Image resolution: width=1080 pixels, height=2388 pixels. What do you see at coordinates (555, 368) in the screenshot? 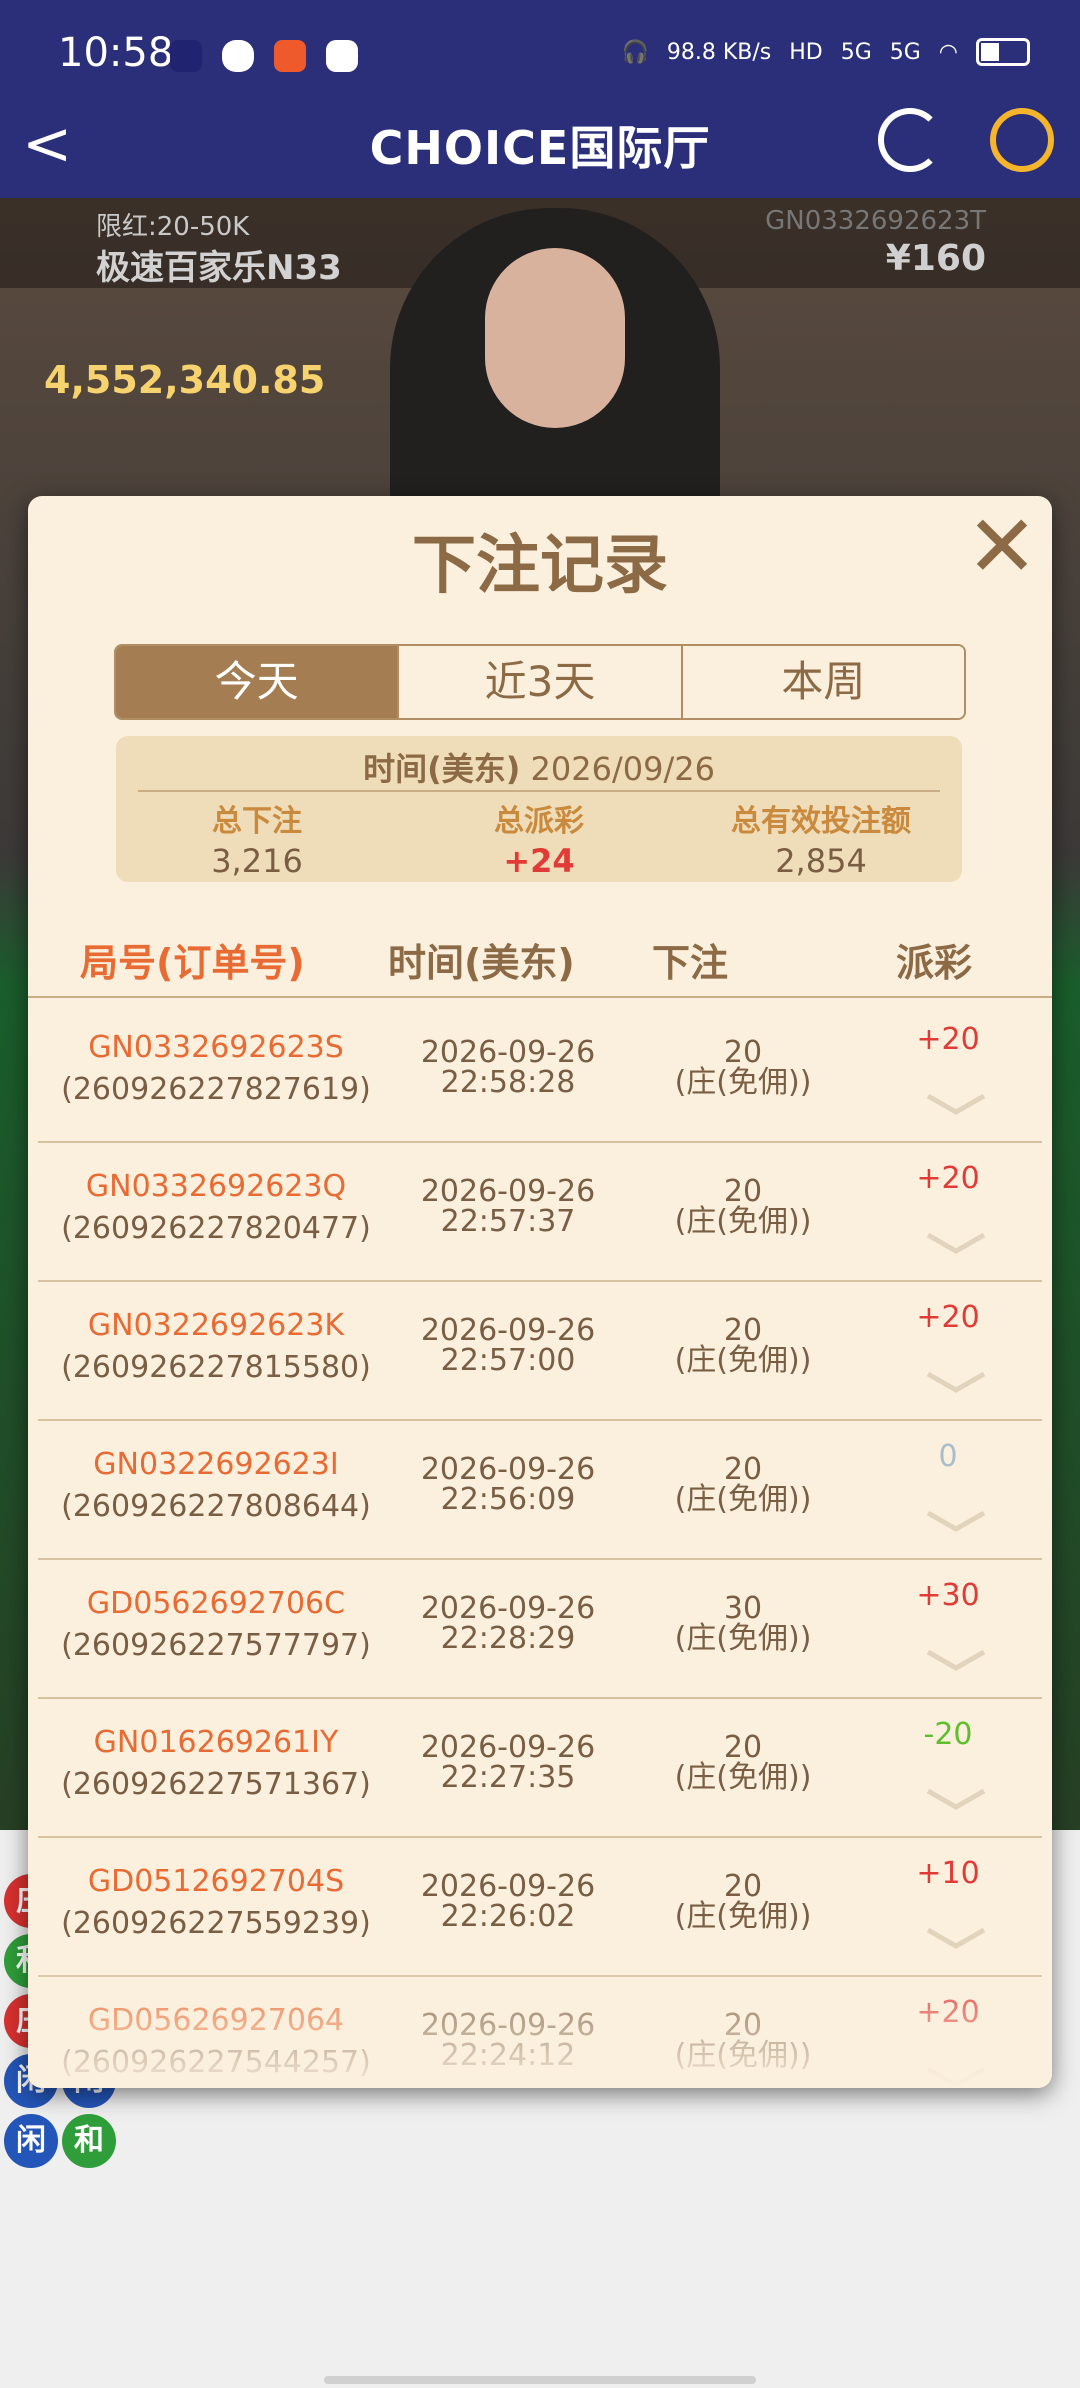
I see `dealer-video` at bounding box center [555, 368].